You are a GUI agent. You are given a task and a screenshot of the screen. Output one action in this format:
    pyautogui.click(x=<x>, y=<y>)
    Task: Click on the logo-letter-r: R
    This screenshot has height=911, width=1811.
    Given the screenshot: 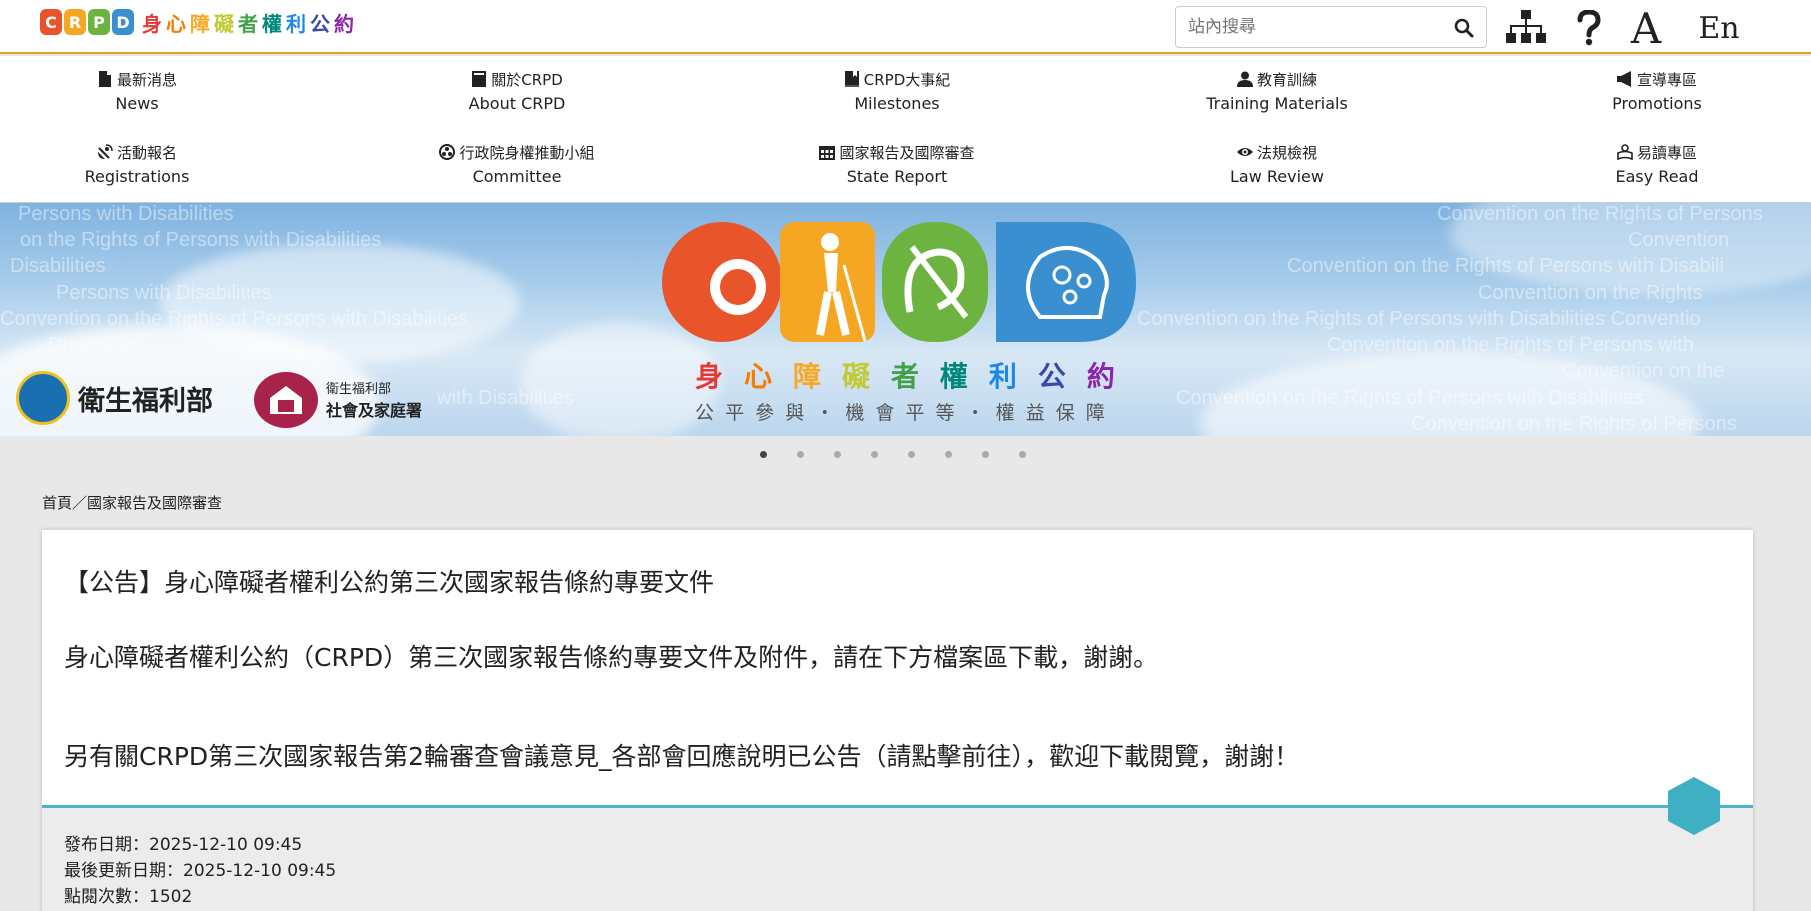 What is the action you would take?
    pyautogui.click(x=75, y=22)
    